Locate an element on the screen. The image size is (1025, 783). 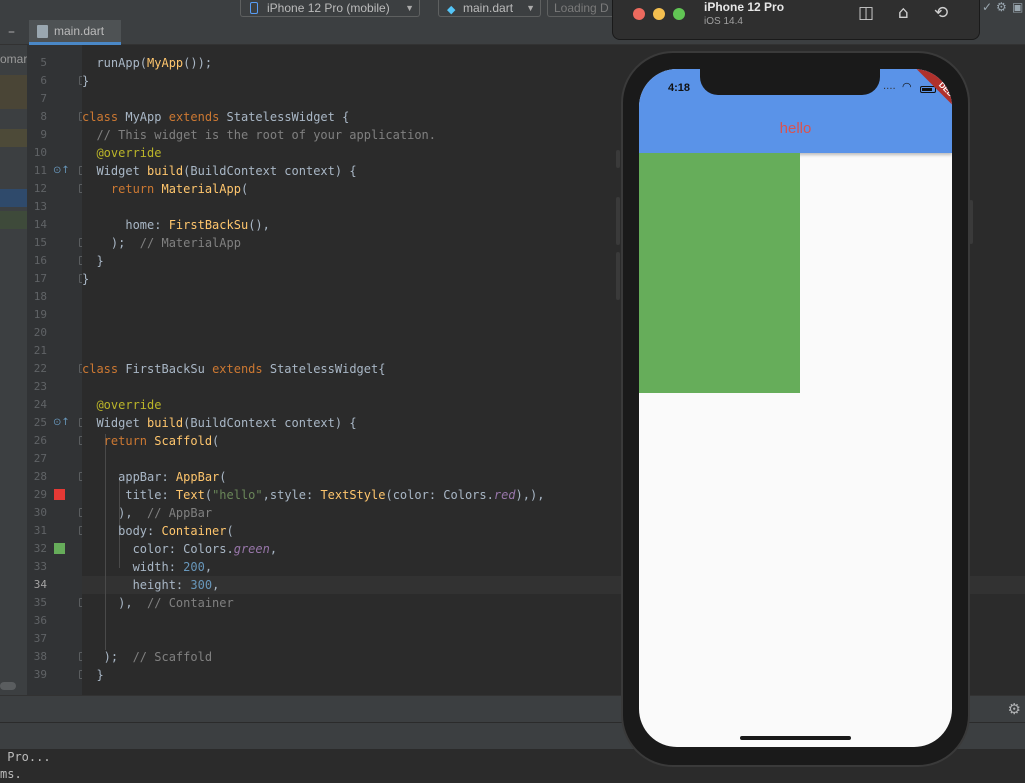
highlight-band is located at coordinates (13, 138).